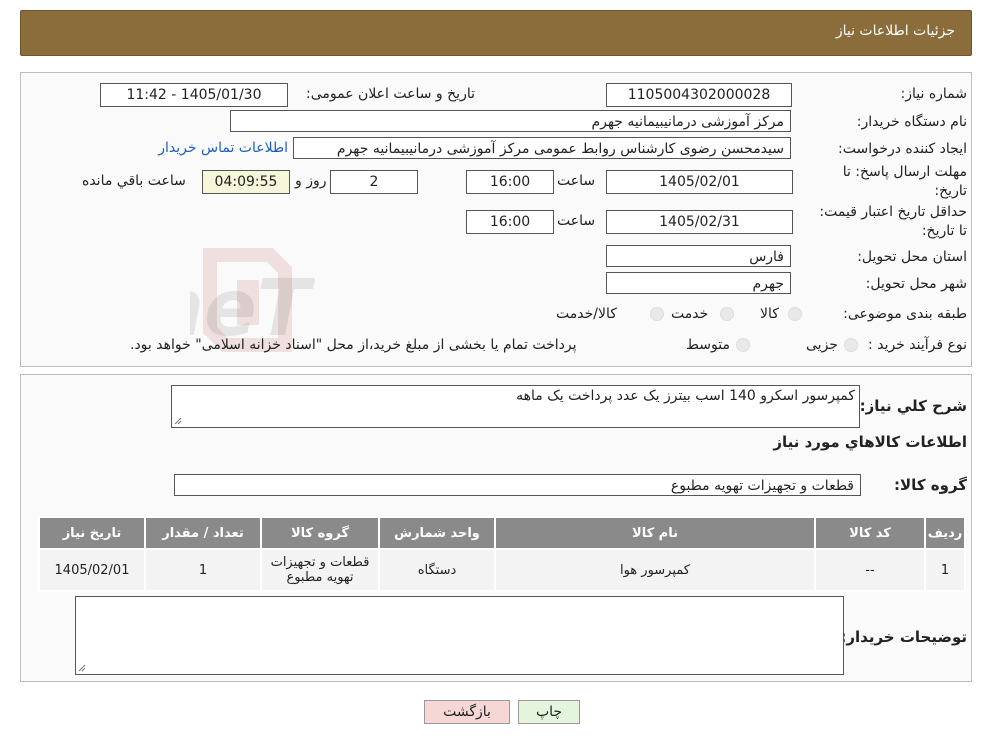  I want to click on reply-time-value: 16:00, so click(510, 182).